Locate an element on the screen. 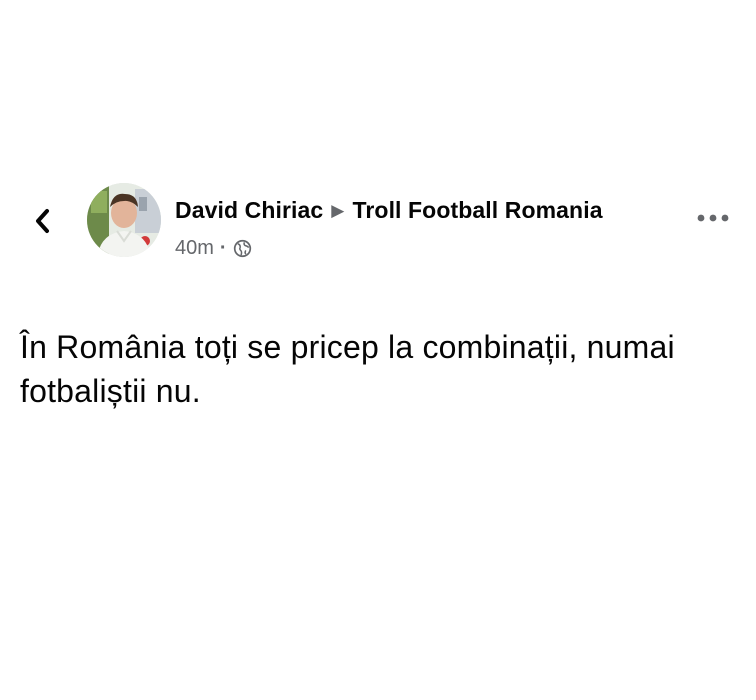 Image resolution: width=756 pixels, height=700 pixels. post-time: 40m is located at coordinates (194, 248).